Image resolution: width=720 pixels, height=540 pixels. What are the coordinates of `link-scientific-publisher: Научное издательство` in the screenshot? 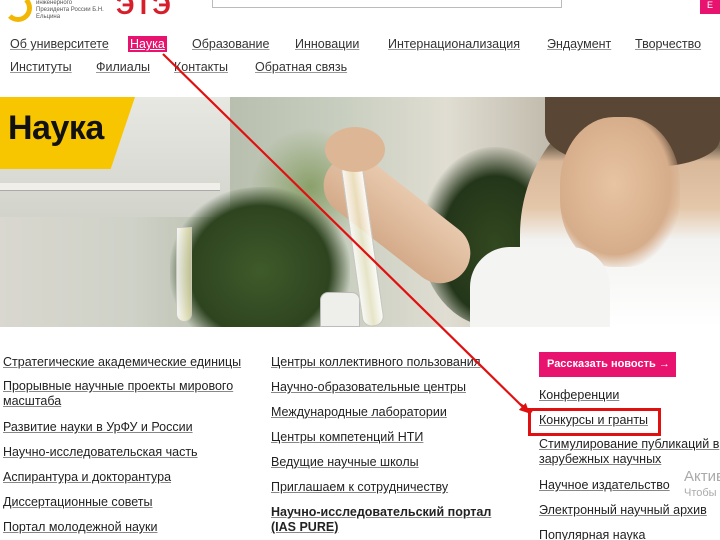 It's located at (604, 485).